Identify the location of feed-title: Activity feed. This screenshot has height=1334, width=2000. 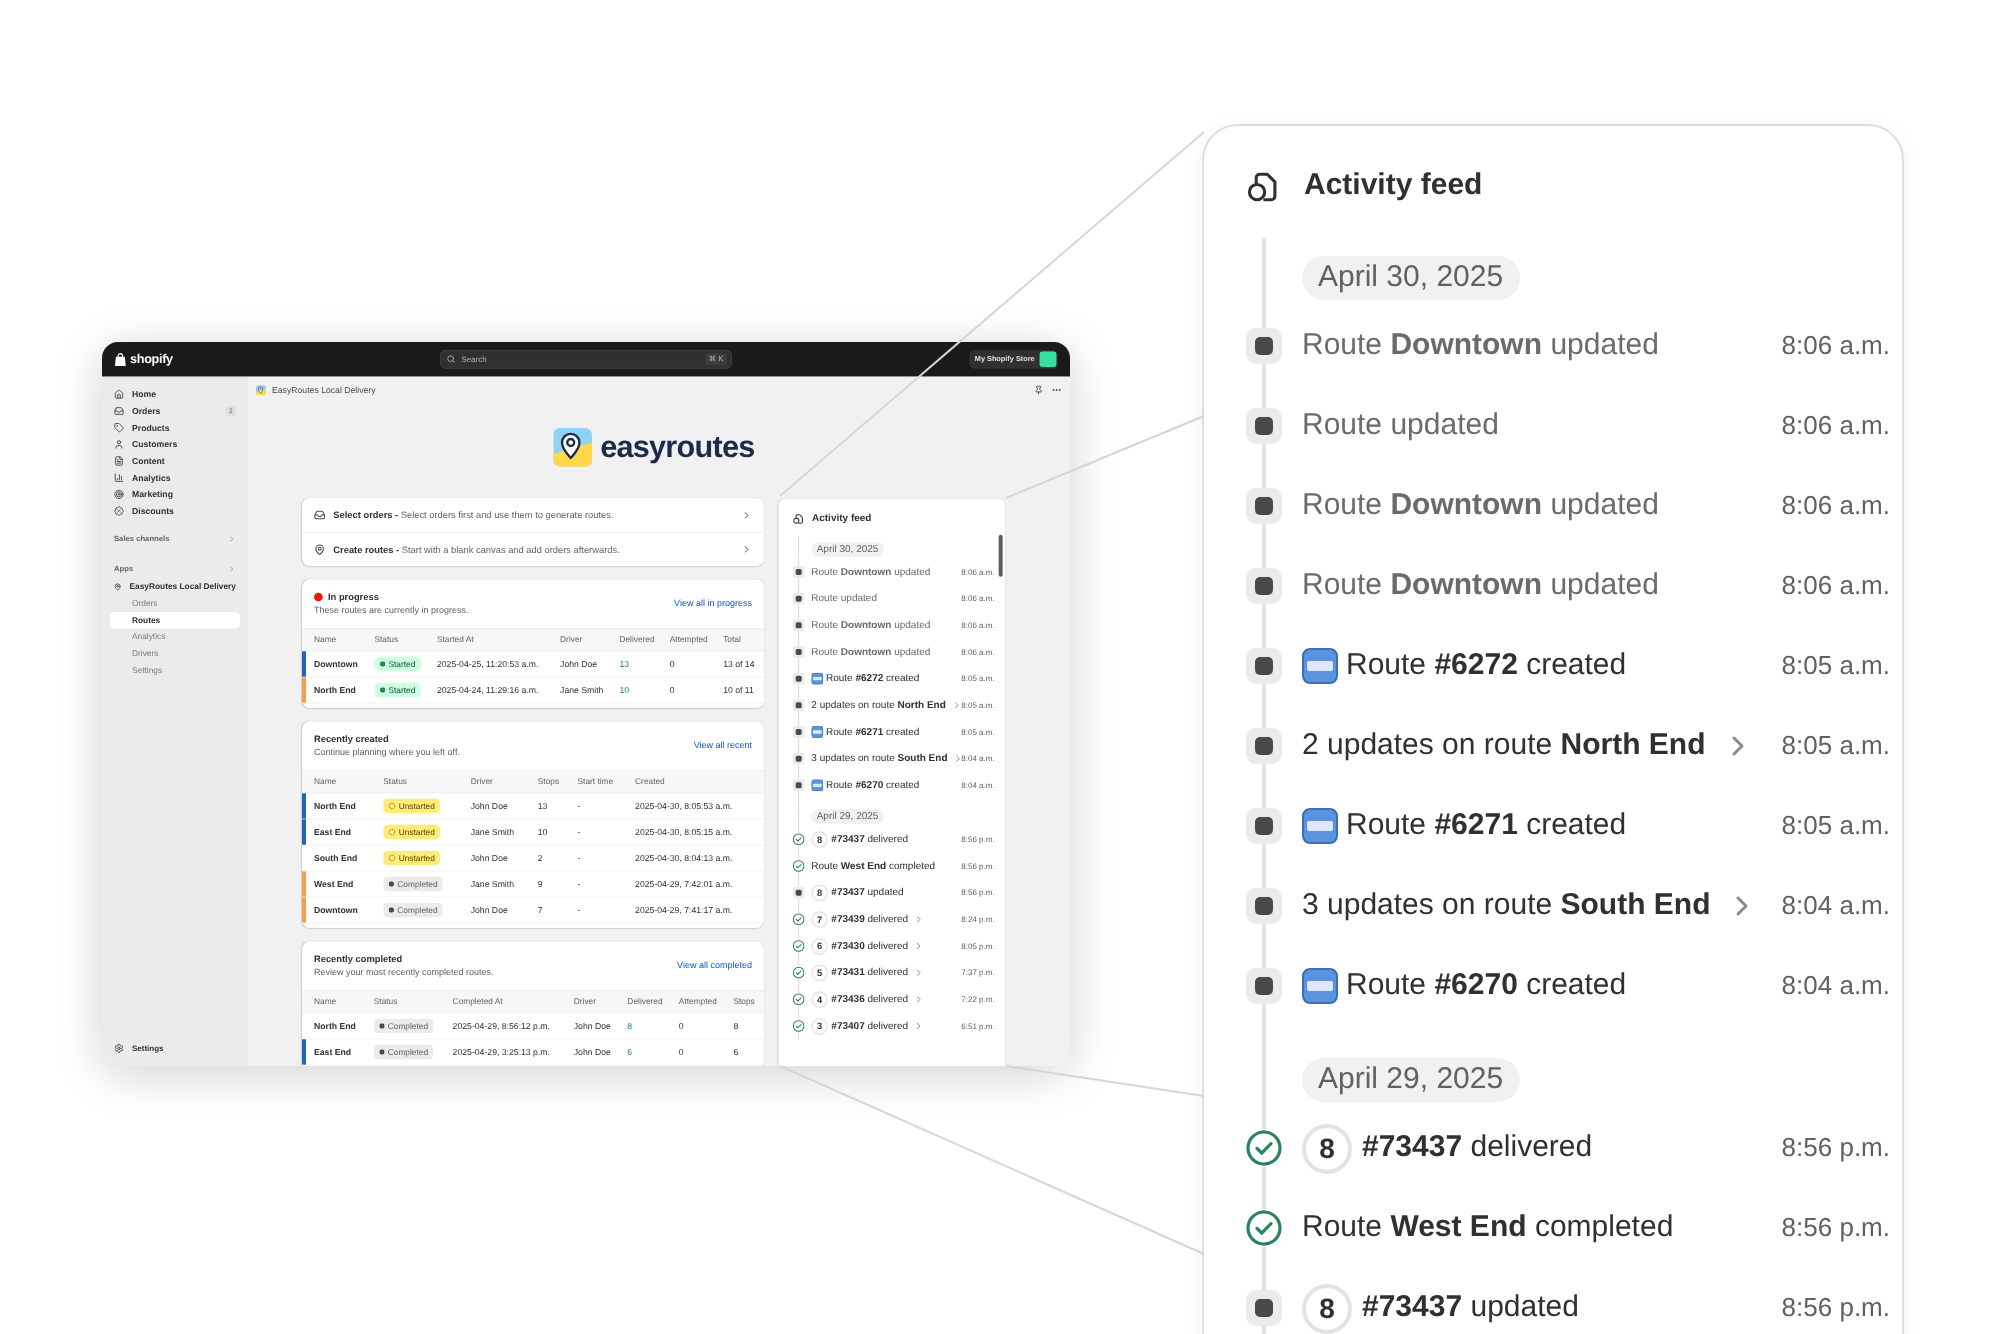
(1393, 185).